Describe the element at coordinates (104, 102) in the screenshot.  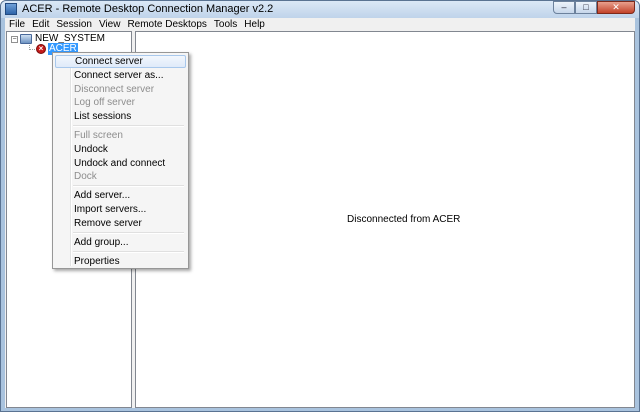
I see `menu-item-log-off-server: Log off server` at that location.